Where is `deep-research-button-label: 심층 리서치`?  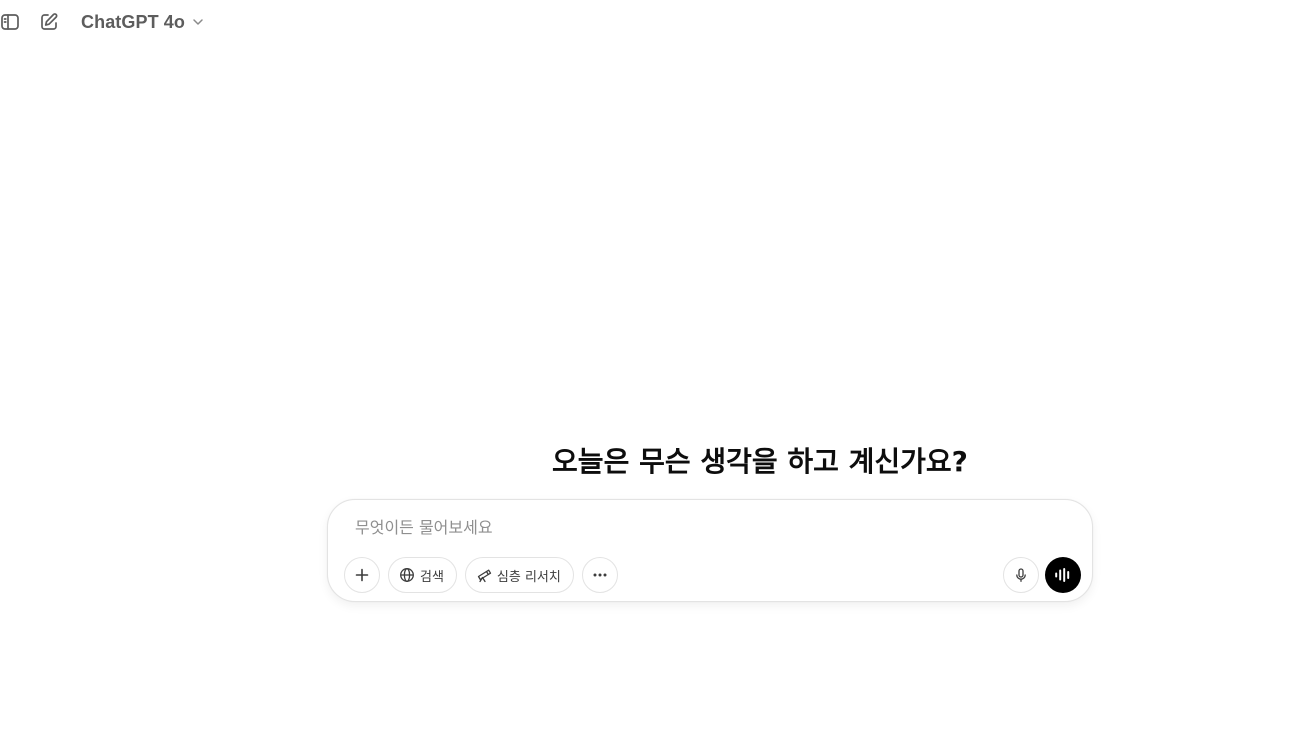
deep-research-button-label: 심층 리서치 is located at coordinates (528, 577).